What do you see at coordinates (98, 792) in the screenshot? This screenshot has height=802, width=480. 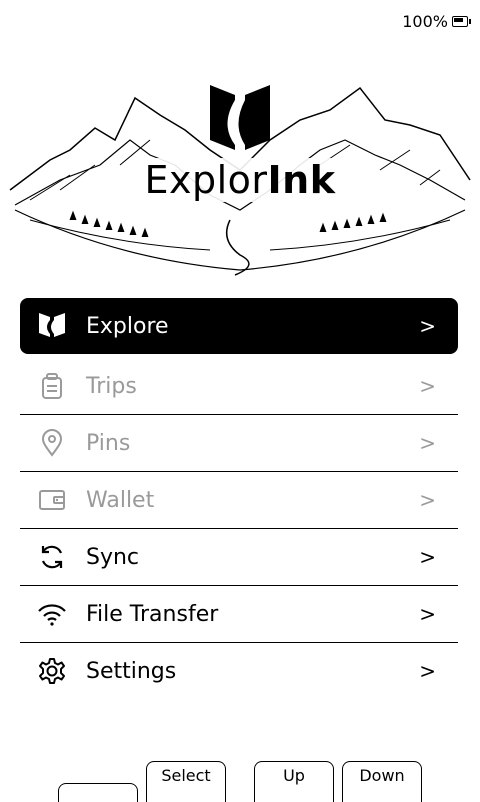 I see `softkey-blank` at bounding box center [98, 792].